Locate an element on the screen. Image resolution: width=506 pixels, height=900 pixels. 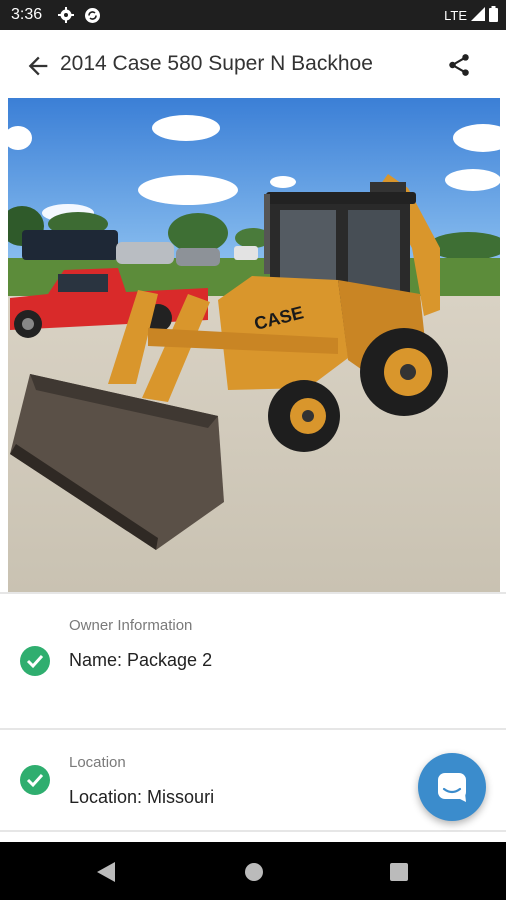
sync-icon is located at coordinates (92, 18).